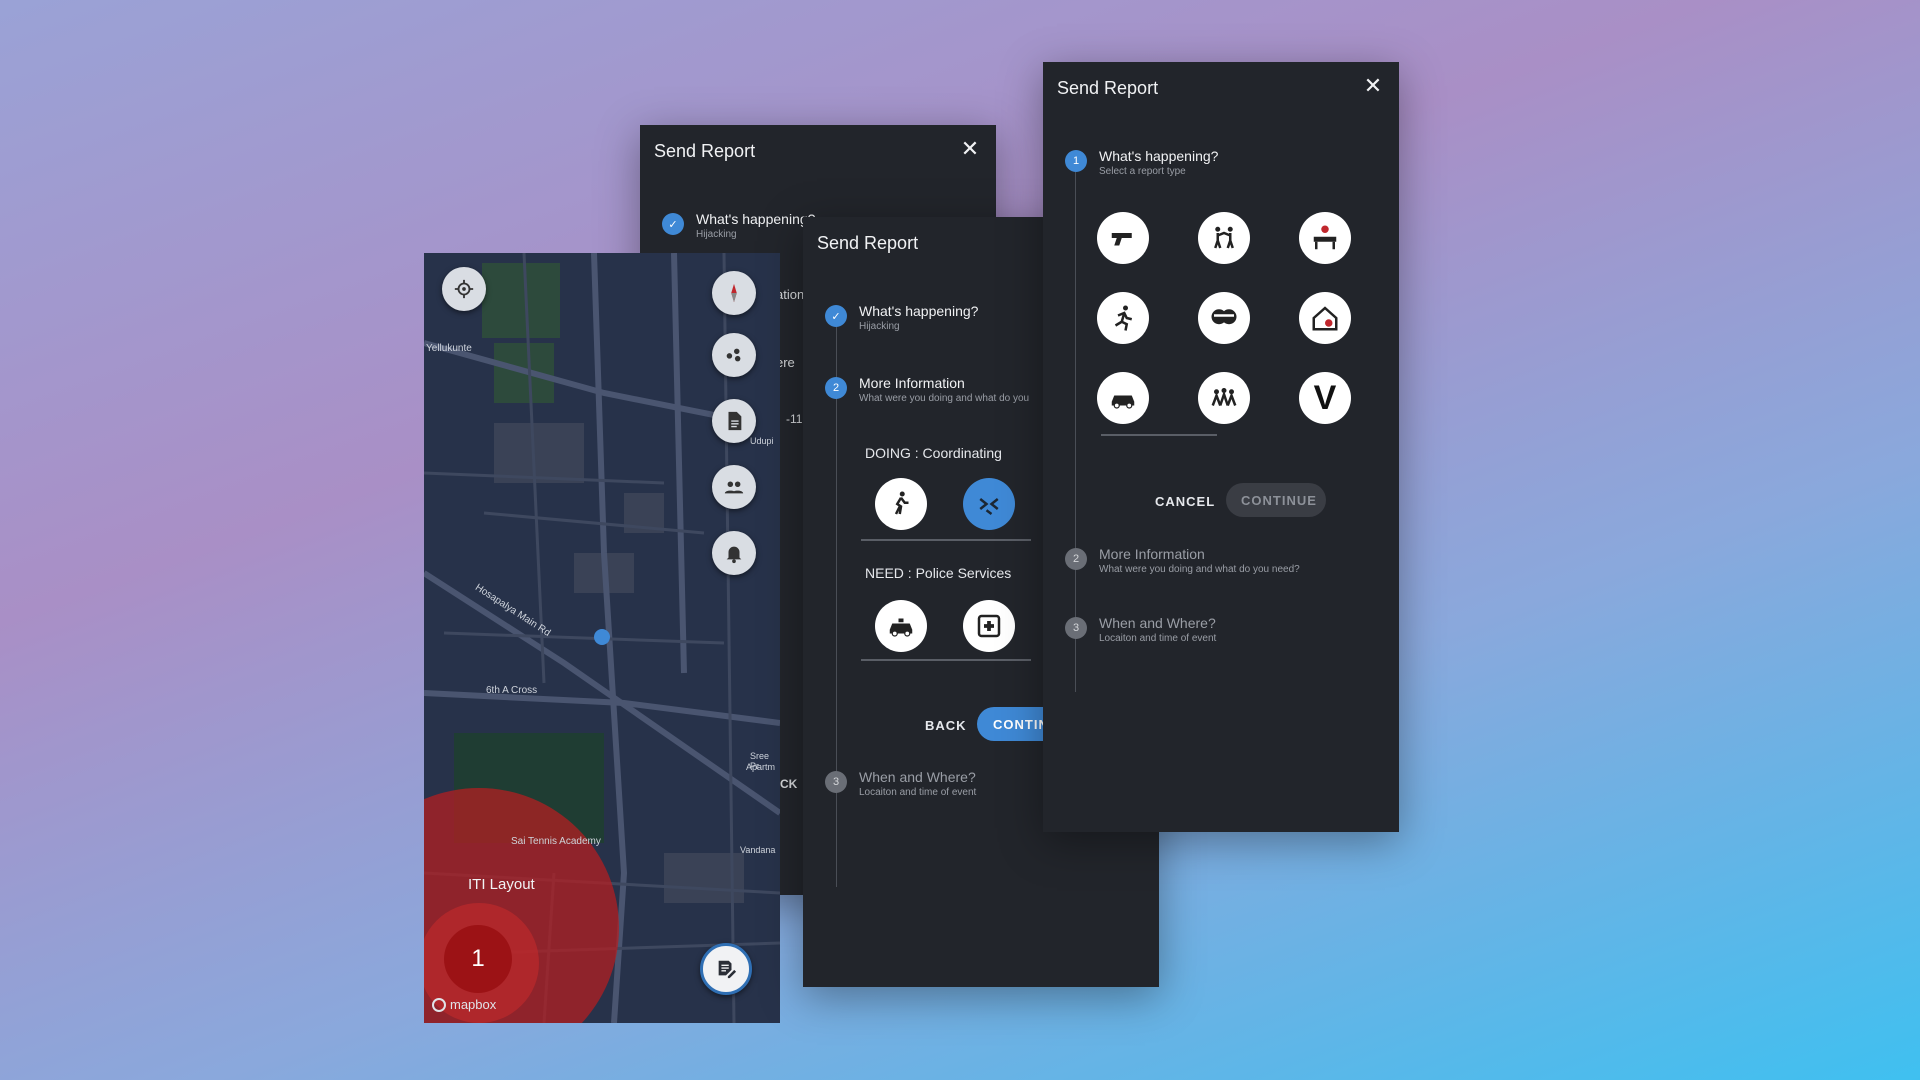 The image size is (1920, 1080). I want to click on map-place-label: Udupi, so click(762, 441).